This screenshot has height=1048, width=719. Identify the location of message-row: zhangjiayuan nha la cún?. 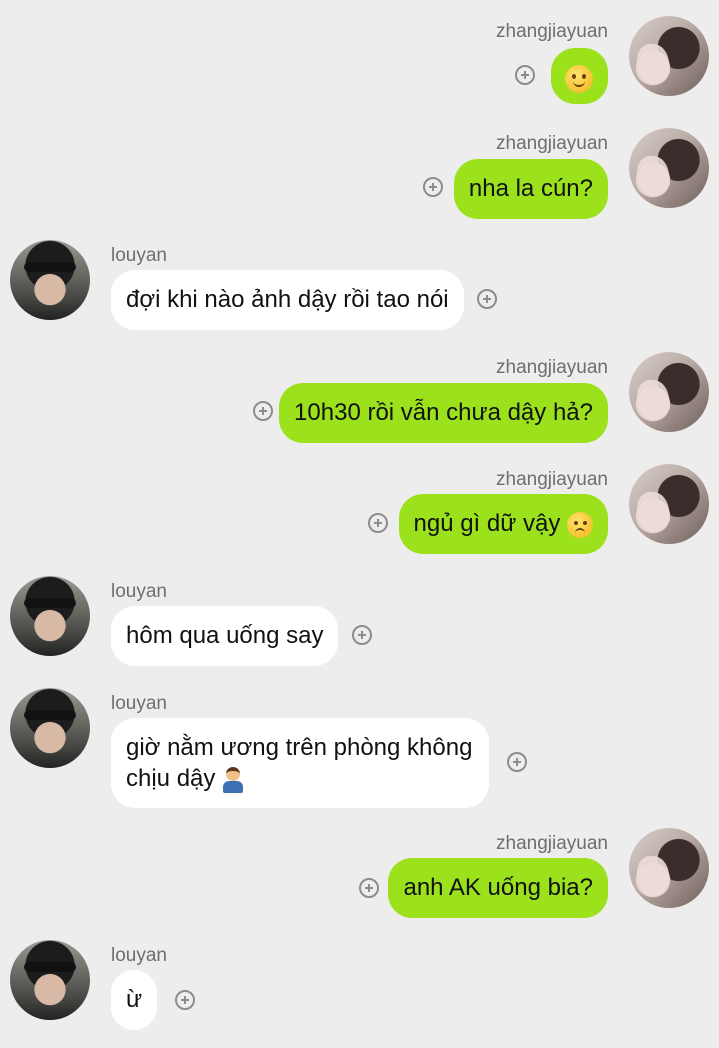
(359, 168).